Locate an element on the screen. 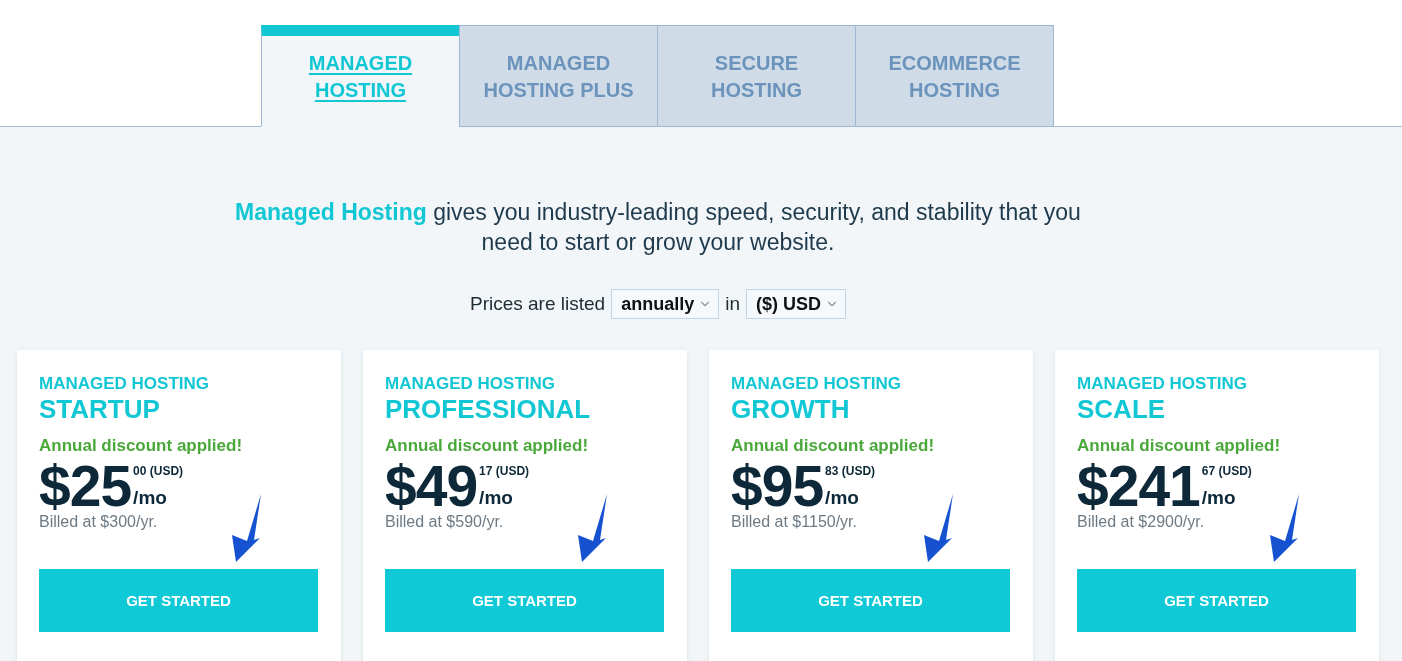 The height and width of the screenshot is (661, 1402). billed-note: Billed at $1150/yr. is located at coordinates (794, 522).